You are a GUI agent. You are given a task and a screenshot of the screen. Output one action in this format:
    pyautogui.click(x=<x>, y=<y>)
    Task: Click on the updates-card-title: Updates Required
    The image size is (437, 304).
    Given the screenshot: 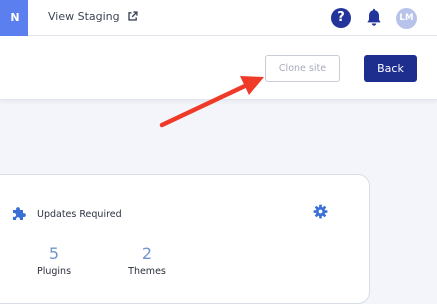 What is the action you would take?
    pyautogui.click(x=79, y=214)
    